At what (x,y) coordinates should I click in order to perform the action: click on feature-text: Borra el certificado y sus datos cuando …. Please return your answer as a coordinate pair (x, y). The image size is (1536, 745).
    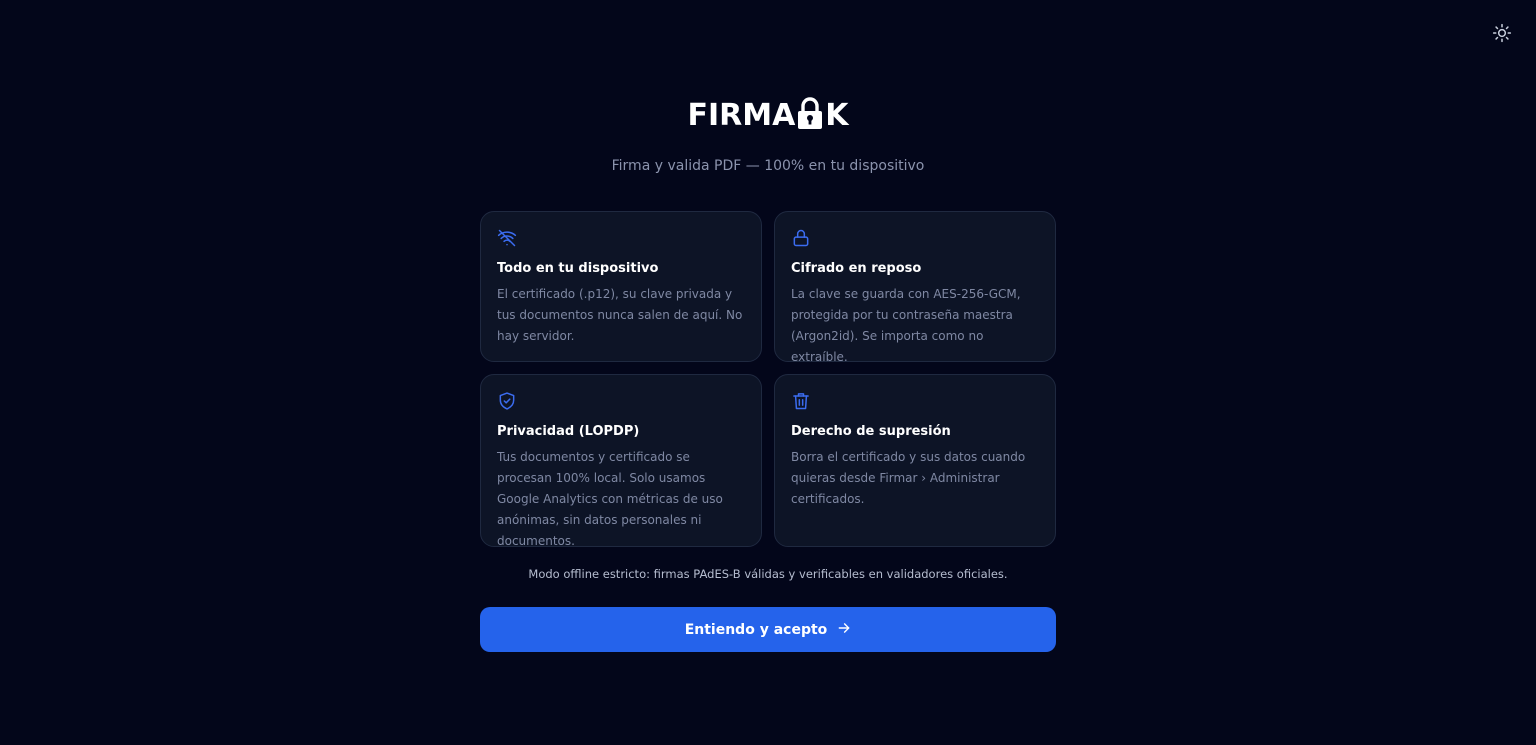
    Looking at the image, I should click on (908, 478).